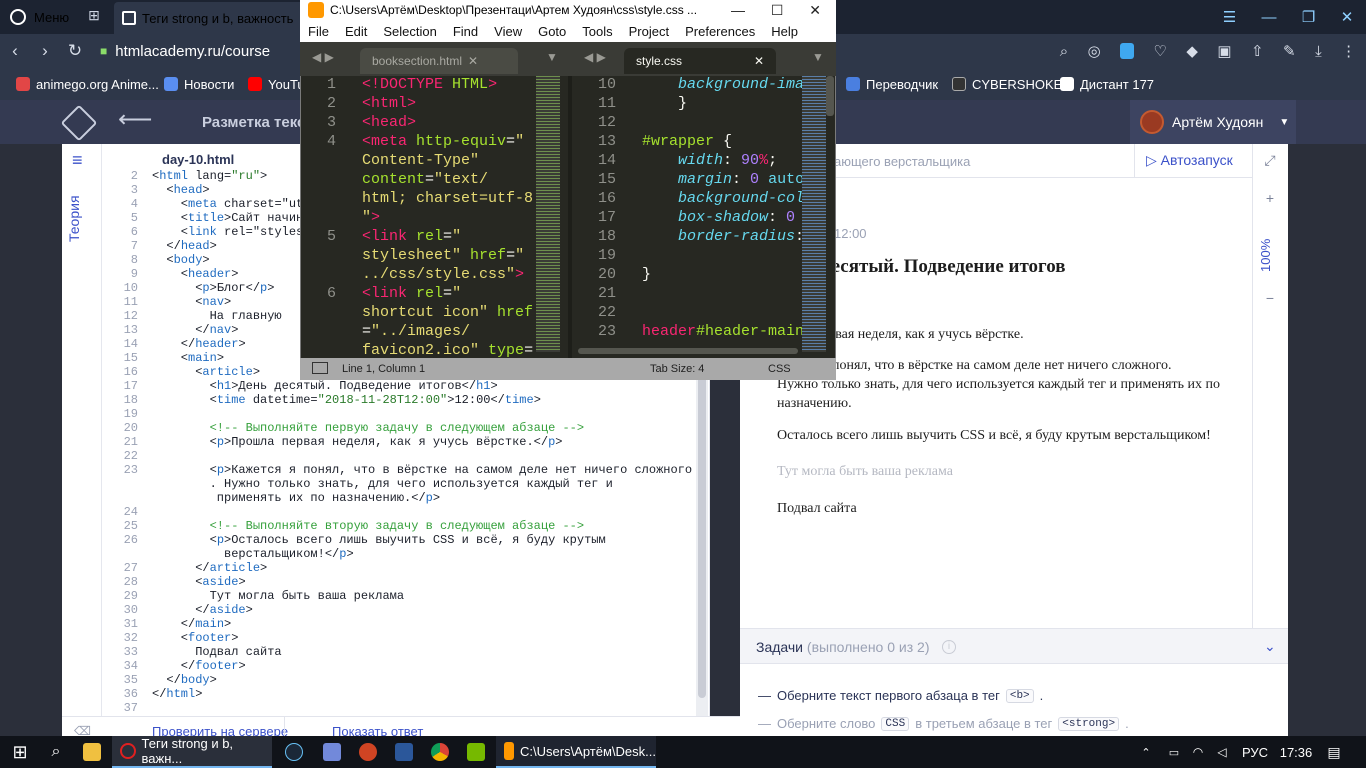  I want to click on code-line: ="../images/, so click(416, 331).